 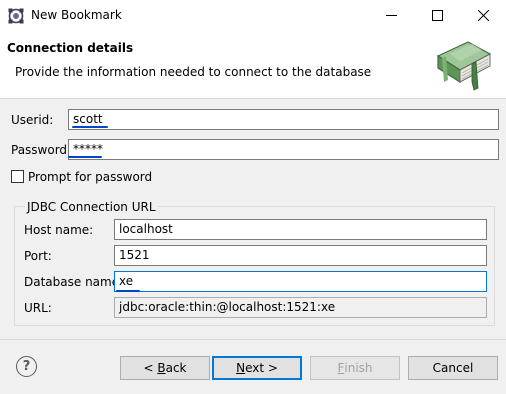 What do you see at coordinates (300, 255) in the screenshot?
I see `port-field: 1521` at bounding box center [300, 255].